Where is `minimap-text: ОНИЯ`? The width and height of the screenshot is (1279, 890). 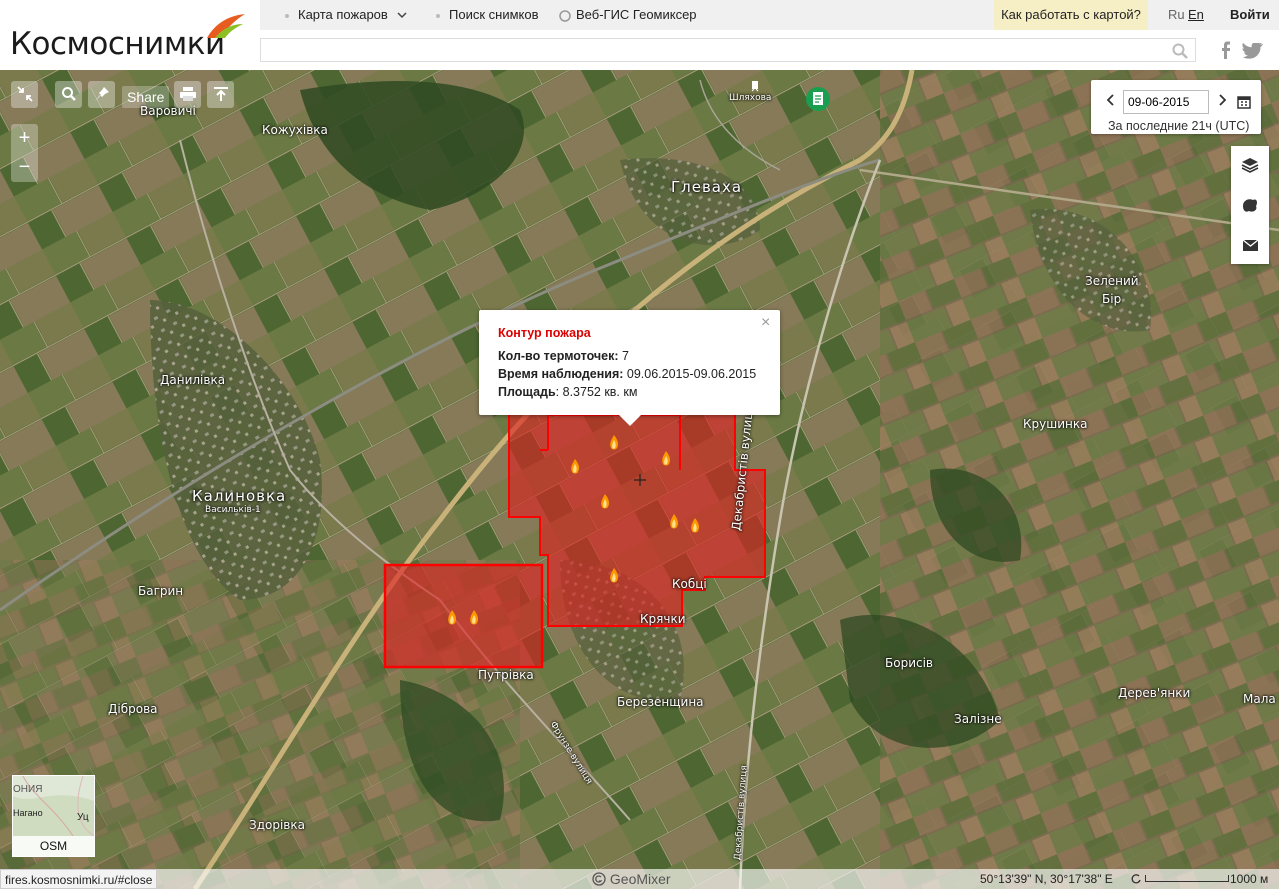
minimap-text: ОНИЯ is located at coordinates (28, 789).